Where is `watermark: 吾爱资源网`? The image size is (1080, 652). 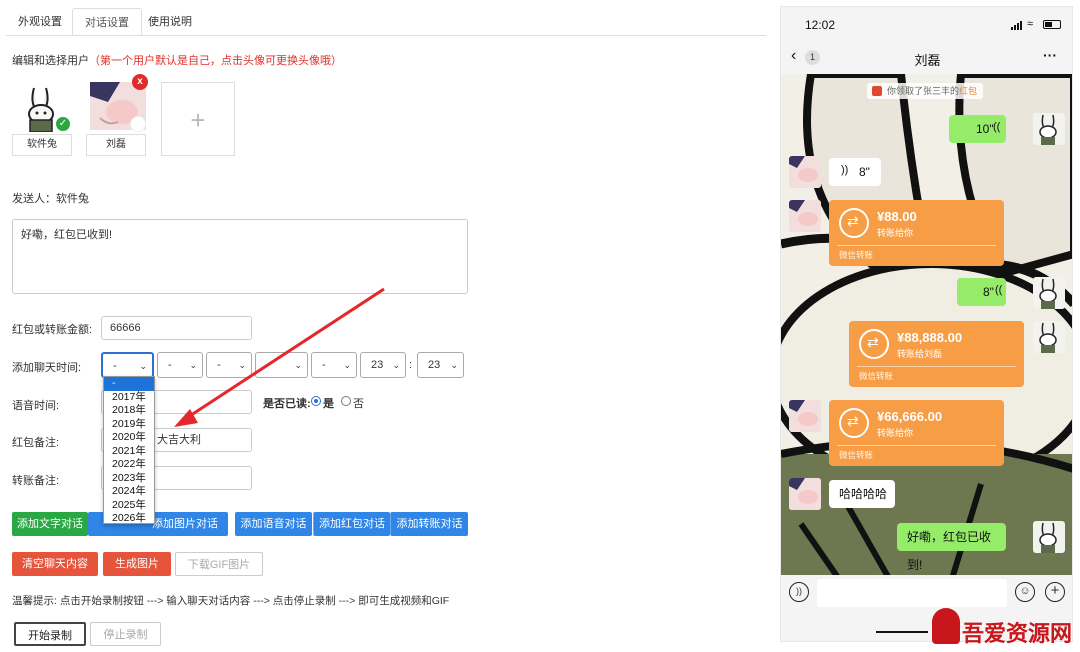 watermark: 吾爱资源网 is located at coordinates (978, 627).